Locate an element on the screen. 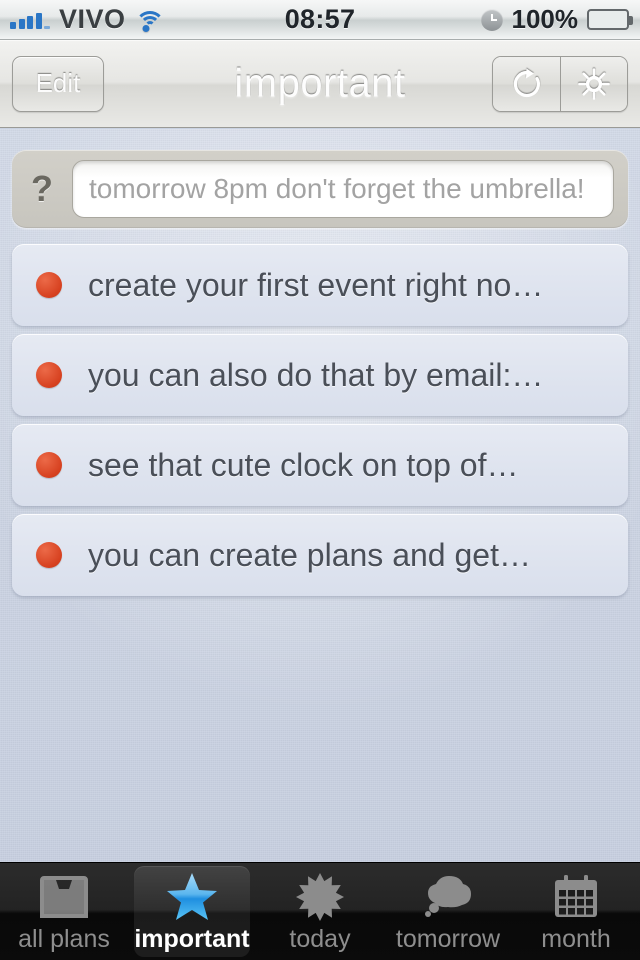  wifi-icon is located at coordinates (149, 20).